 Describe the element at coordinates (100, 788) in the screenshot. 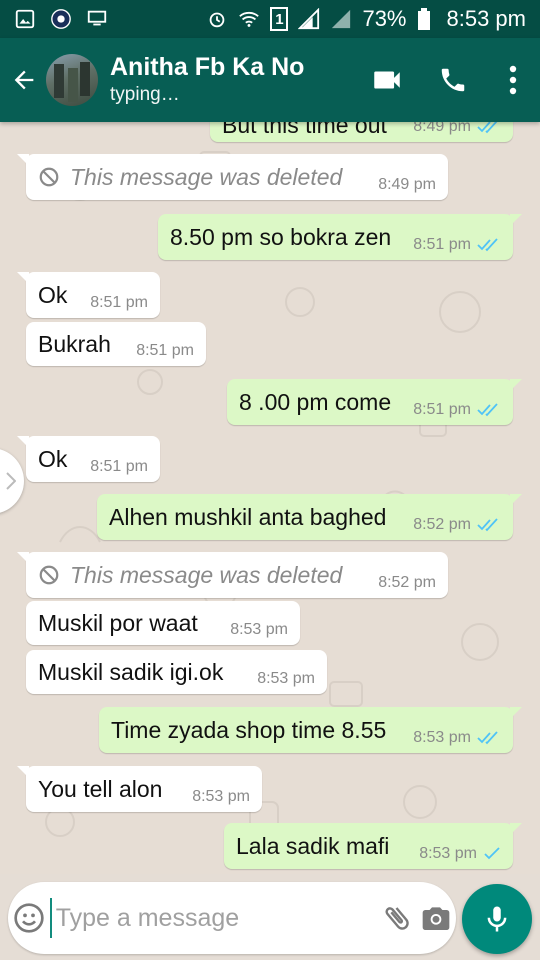

I see `message-text: You tell alon` at that location.